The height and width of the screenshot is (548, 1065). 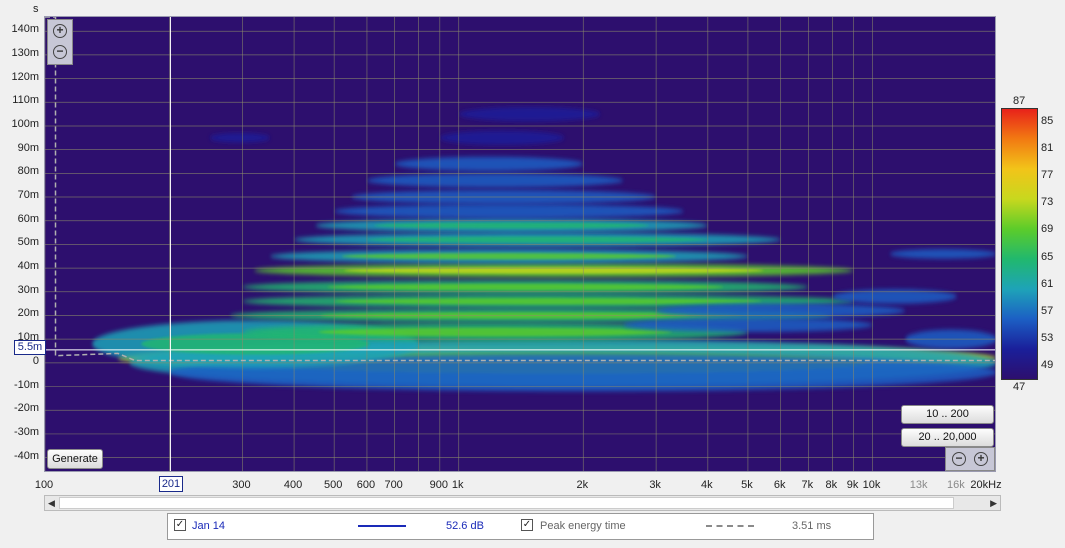 What do you see at coordinates (241, 485) in the screenshot?
I see `x-tick-label: 300` at bounding box center [241, 485].